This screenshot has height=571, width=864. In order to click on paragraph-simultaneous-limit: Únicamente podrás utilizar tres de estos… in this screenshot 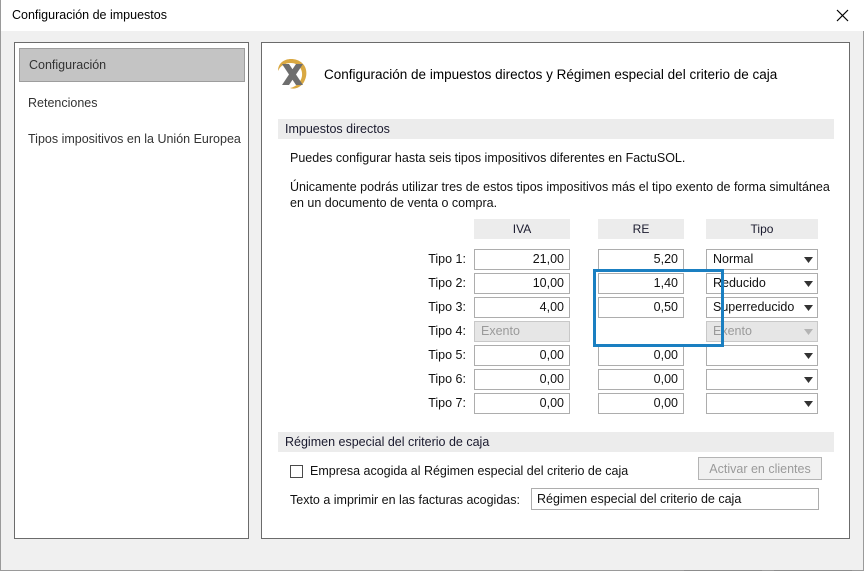, I will do `click(560, 195)`.